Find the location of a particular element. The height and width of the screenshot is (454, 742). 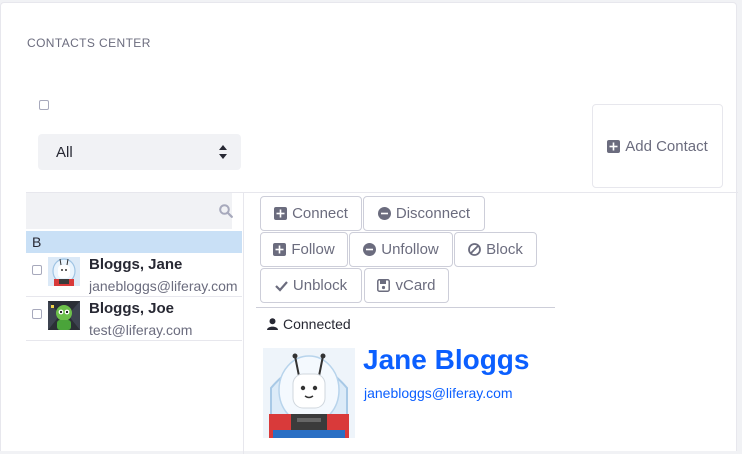

connect-label: Connect is located at coordinates (320, 213).